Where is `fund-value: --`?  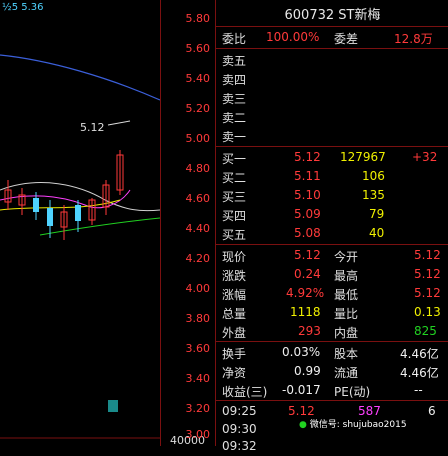 fund-value: -- is located at coordinates (418, 390).